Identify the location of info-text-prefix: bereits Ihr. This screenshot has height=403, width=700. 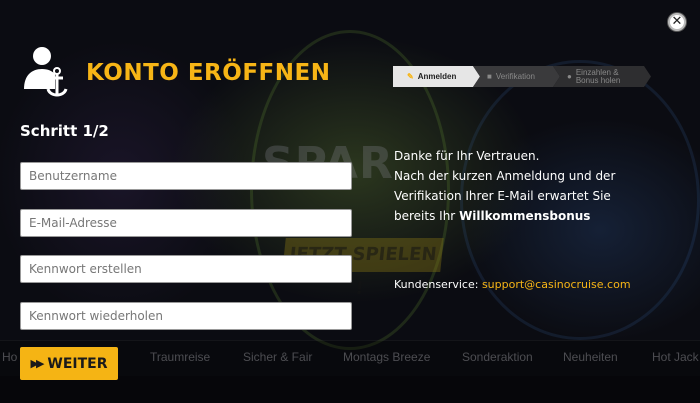
(427, 216).